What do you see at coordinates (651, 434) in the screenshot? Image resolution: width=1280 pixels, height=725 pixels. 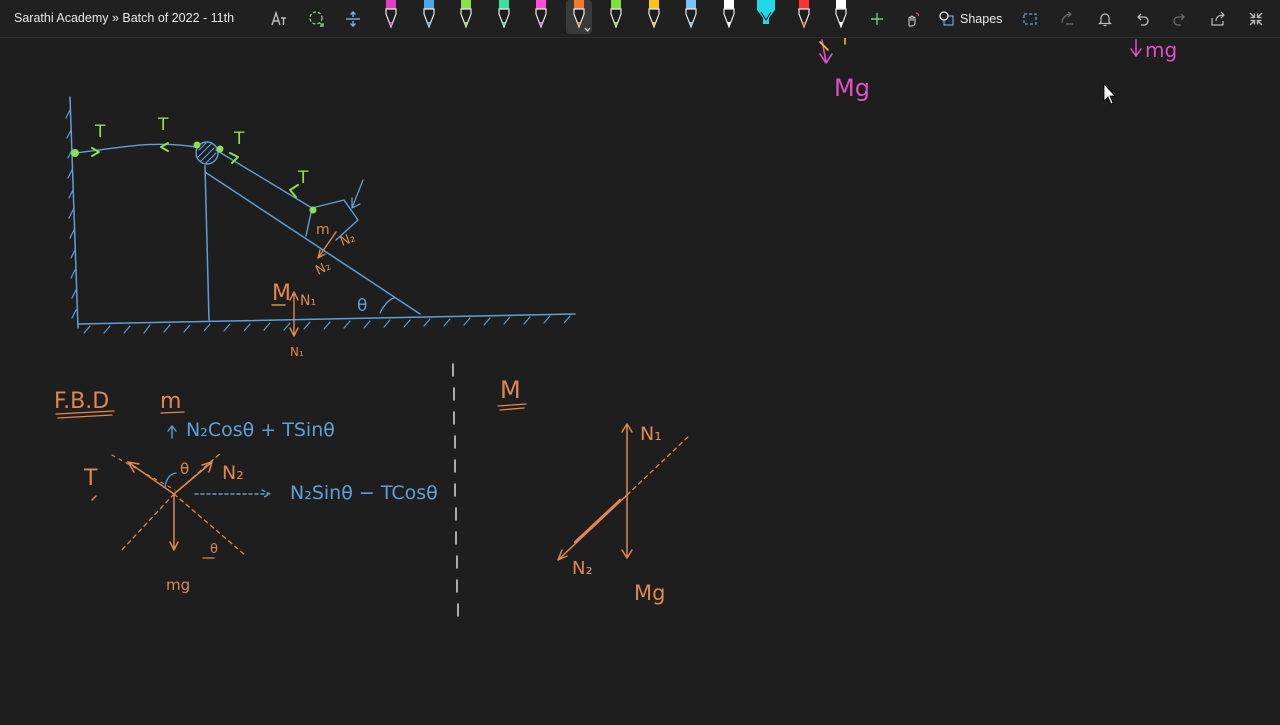 I see `label-fbd-M-N1: N₁` at bounding box center [651, 434].